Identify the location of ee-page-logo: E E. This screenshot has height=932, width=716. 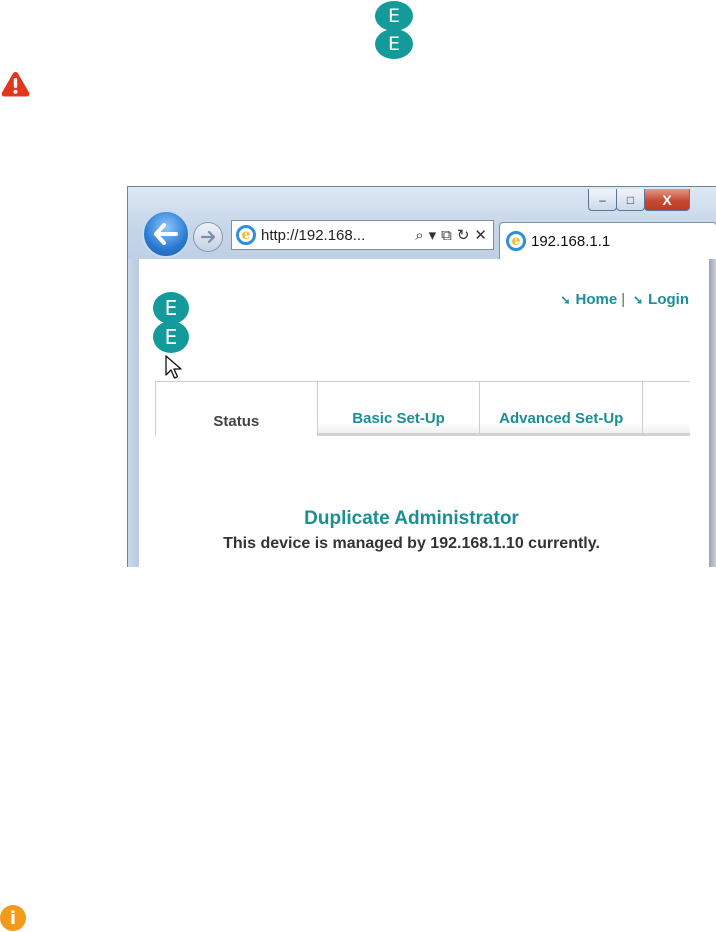
(171, 322).